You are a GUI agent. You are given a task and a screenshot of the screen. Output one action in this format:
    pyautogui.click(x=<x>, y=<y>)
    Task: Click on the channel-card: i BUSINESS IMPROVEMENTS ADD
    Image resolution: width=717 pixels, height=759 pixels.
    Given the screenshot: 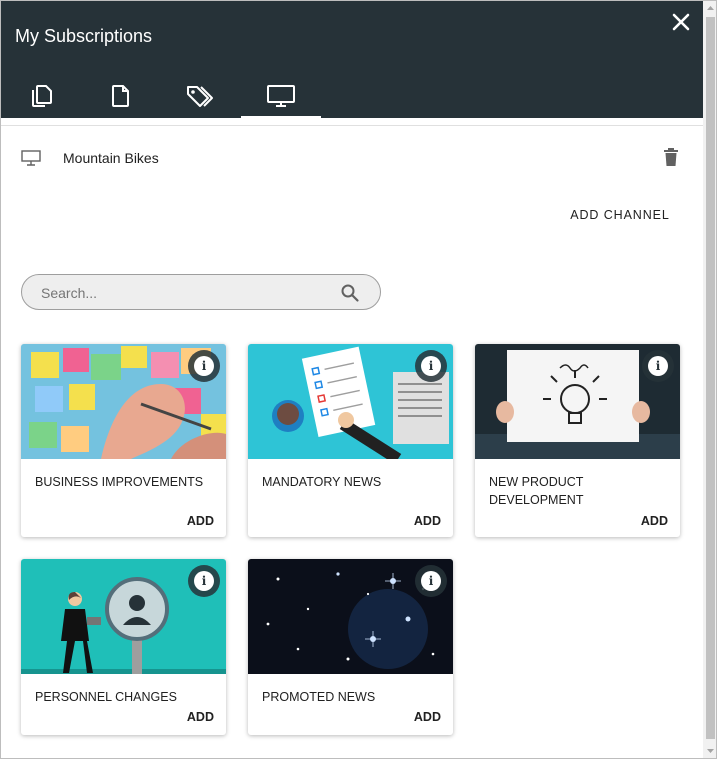 What is the action you would take?
    pyautogui.click(x=123, y=440)
    